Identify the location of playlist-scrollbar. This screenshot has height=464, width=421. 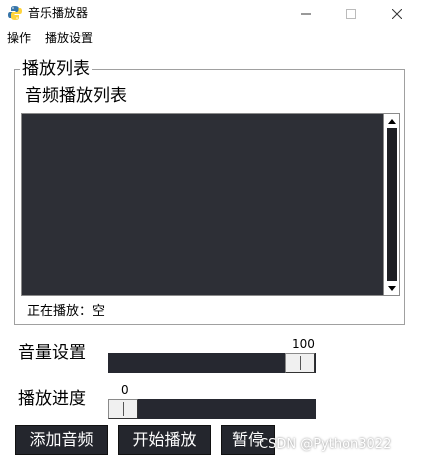
(391, 204).